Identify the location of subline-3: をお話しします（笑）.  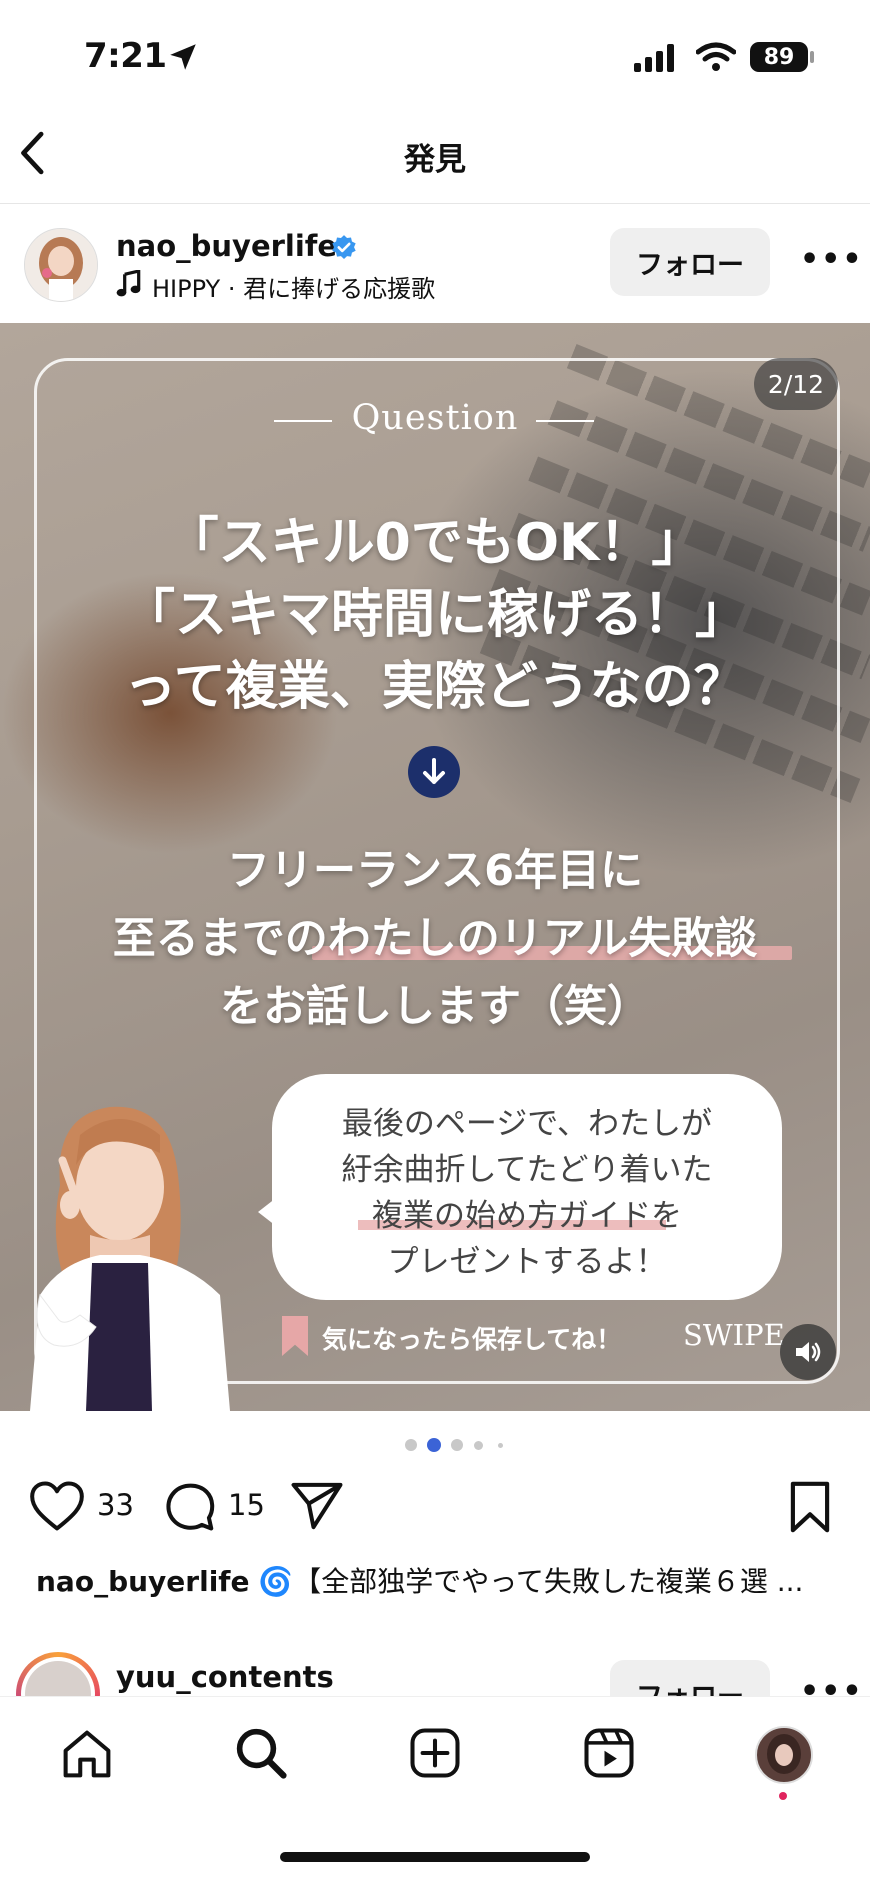
(435, 1007).